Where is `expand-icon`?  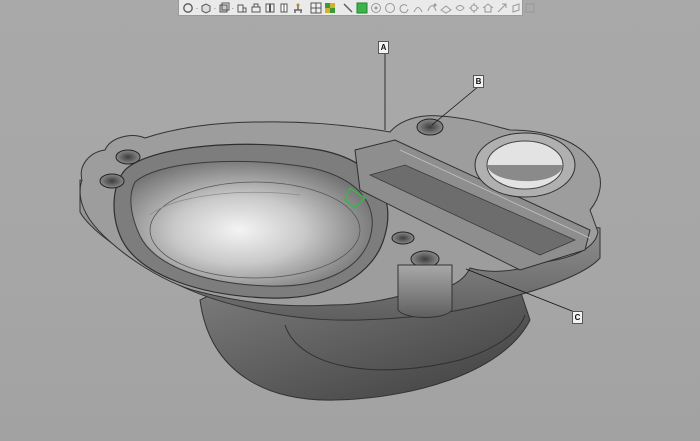
expand-icon is located at coordinates (502, 7).